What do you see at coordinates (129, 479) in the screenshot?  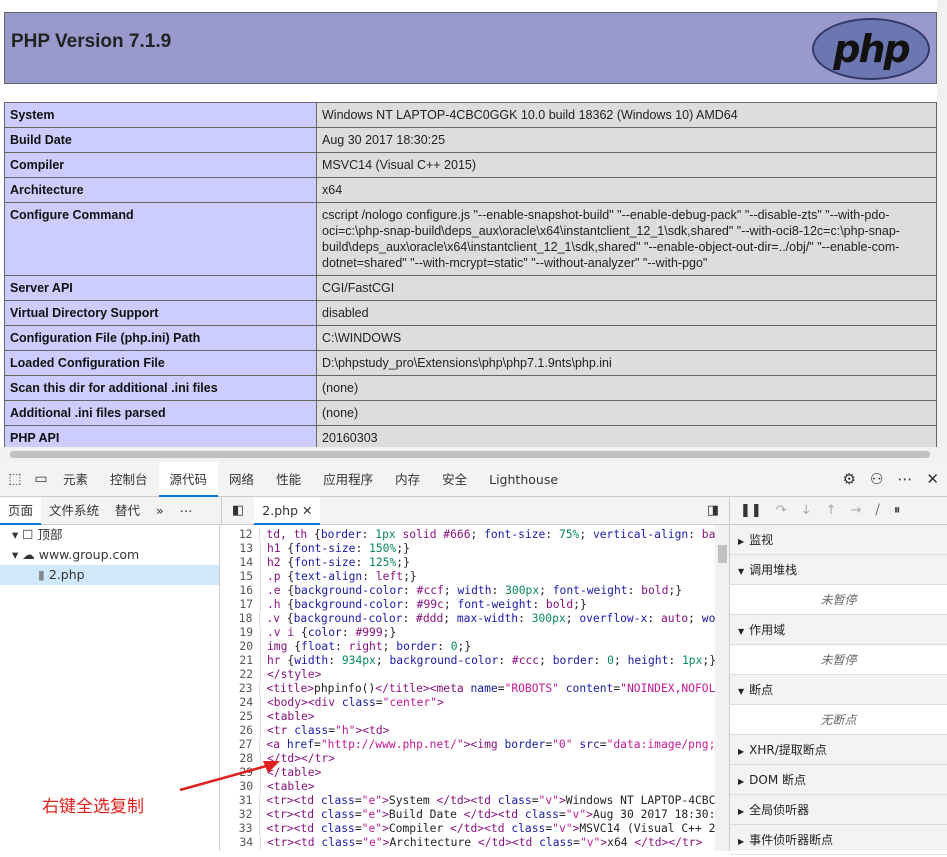 I see `tab-1: 控制台` at bounding box center [129, 479].